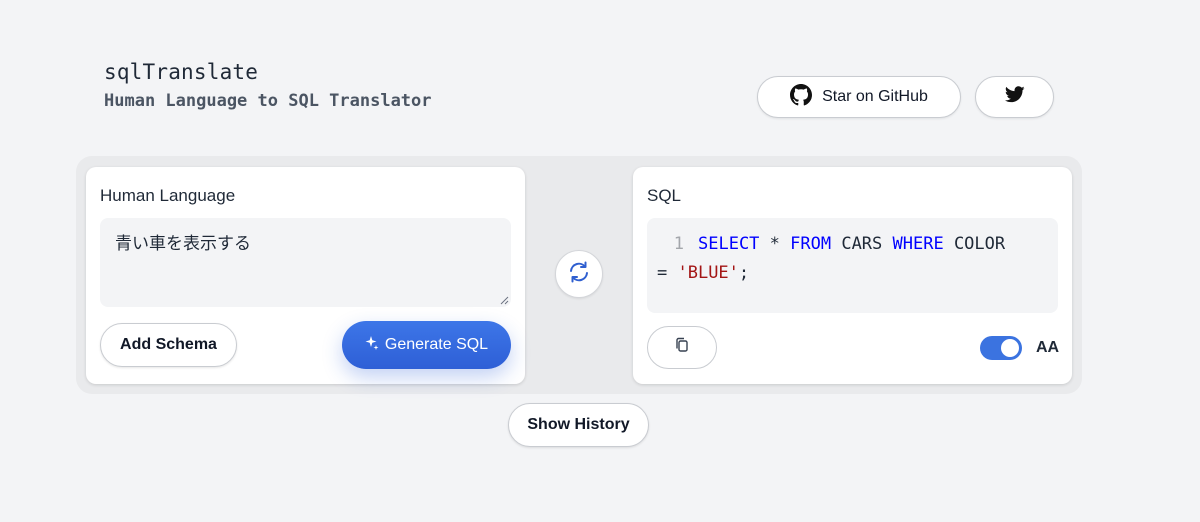 This screenshot has width=1200, height=522. I want to click on toggle-knob, so click(1010, 348).